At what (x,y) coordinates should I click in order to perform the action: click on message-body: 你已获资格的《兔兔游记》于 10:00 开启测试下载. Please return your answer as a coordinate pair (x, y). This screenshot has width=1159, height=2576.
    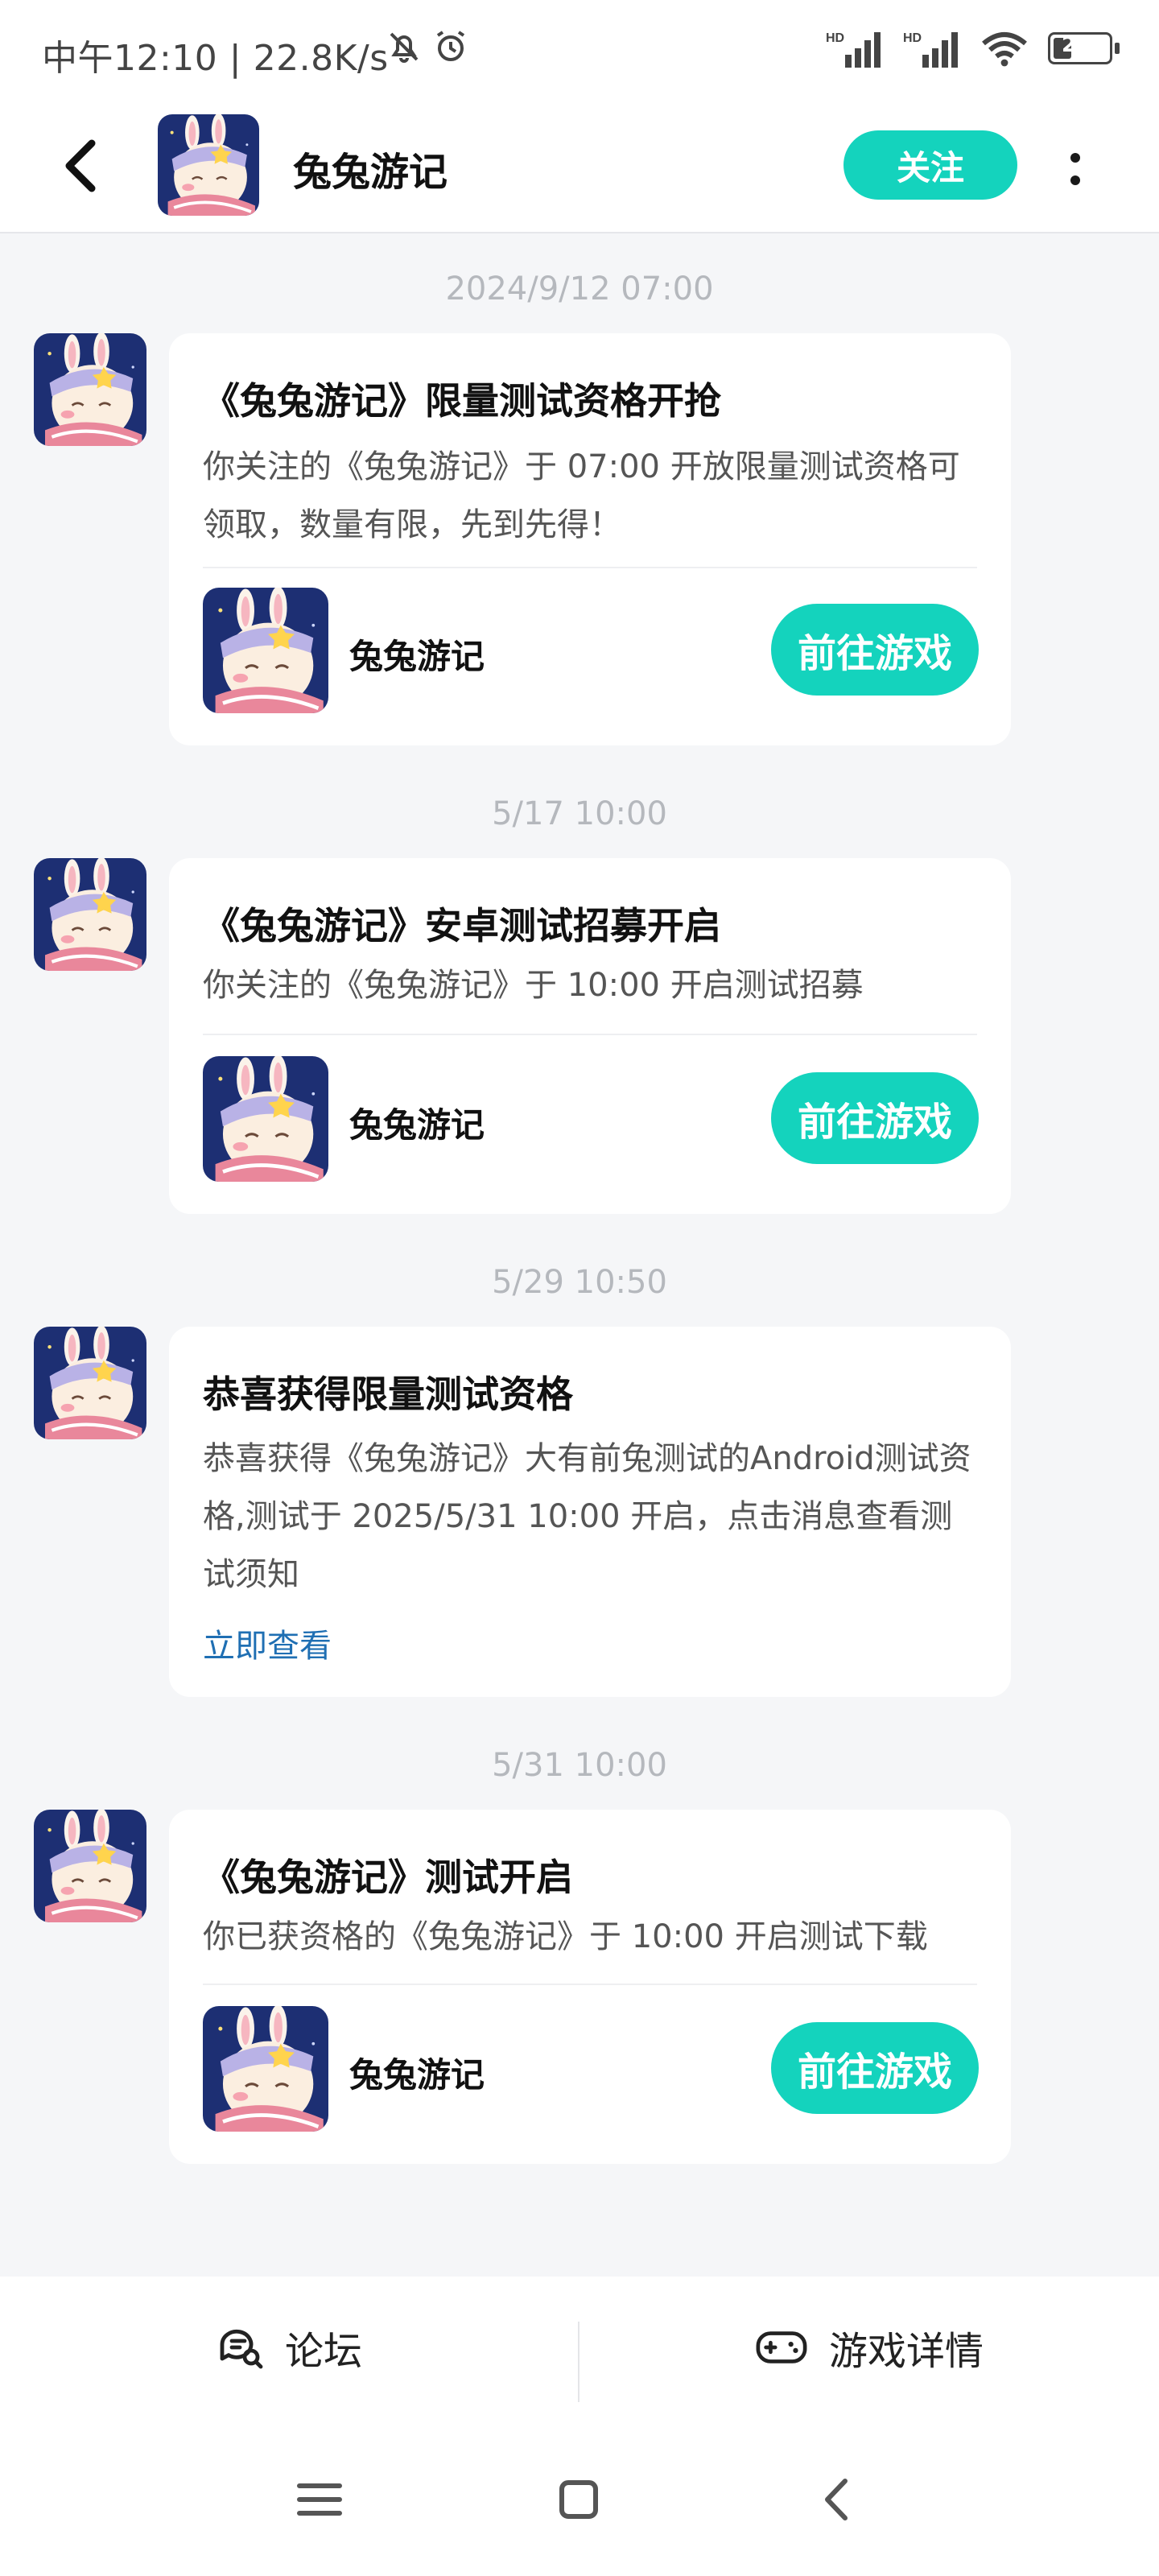
    Looking at the image, I should click on (565, 1936).